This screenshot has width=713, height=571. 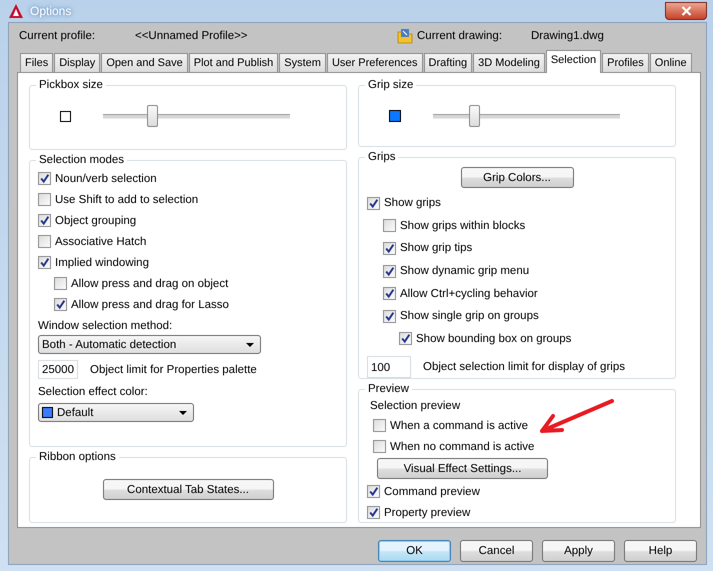 I want to click on tab: System, so click(x=302, y=62).